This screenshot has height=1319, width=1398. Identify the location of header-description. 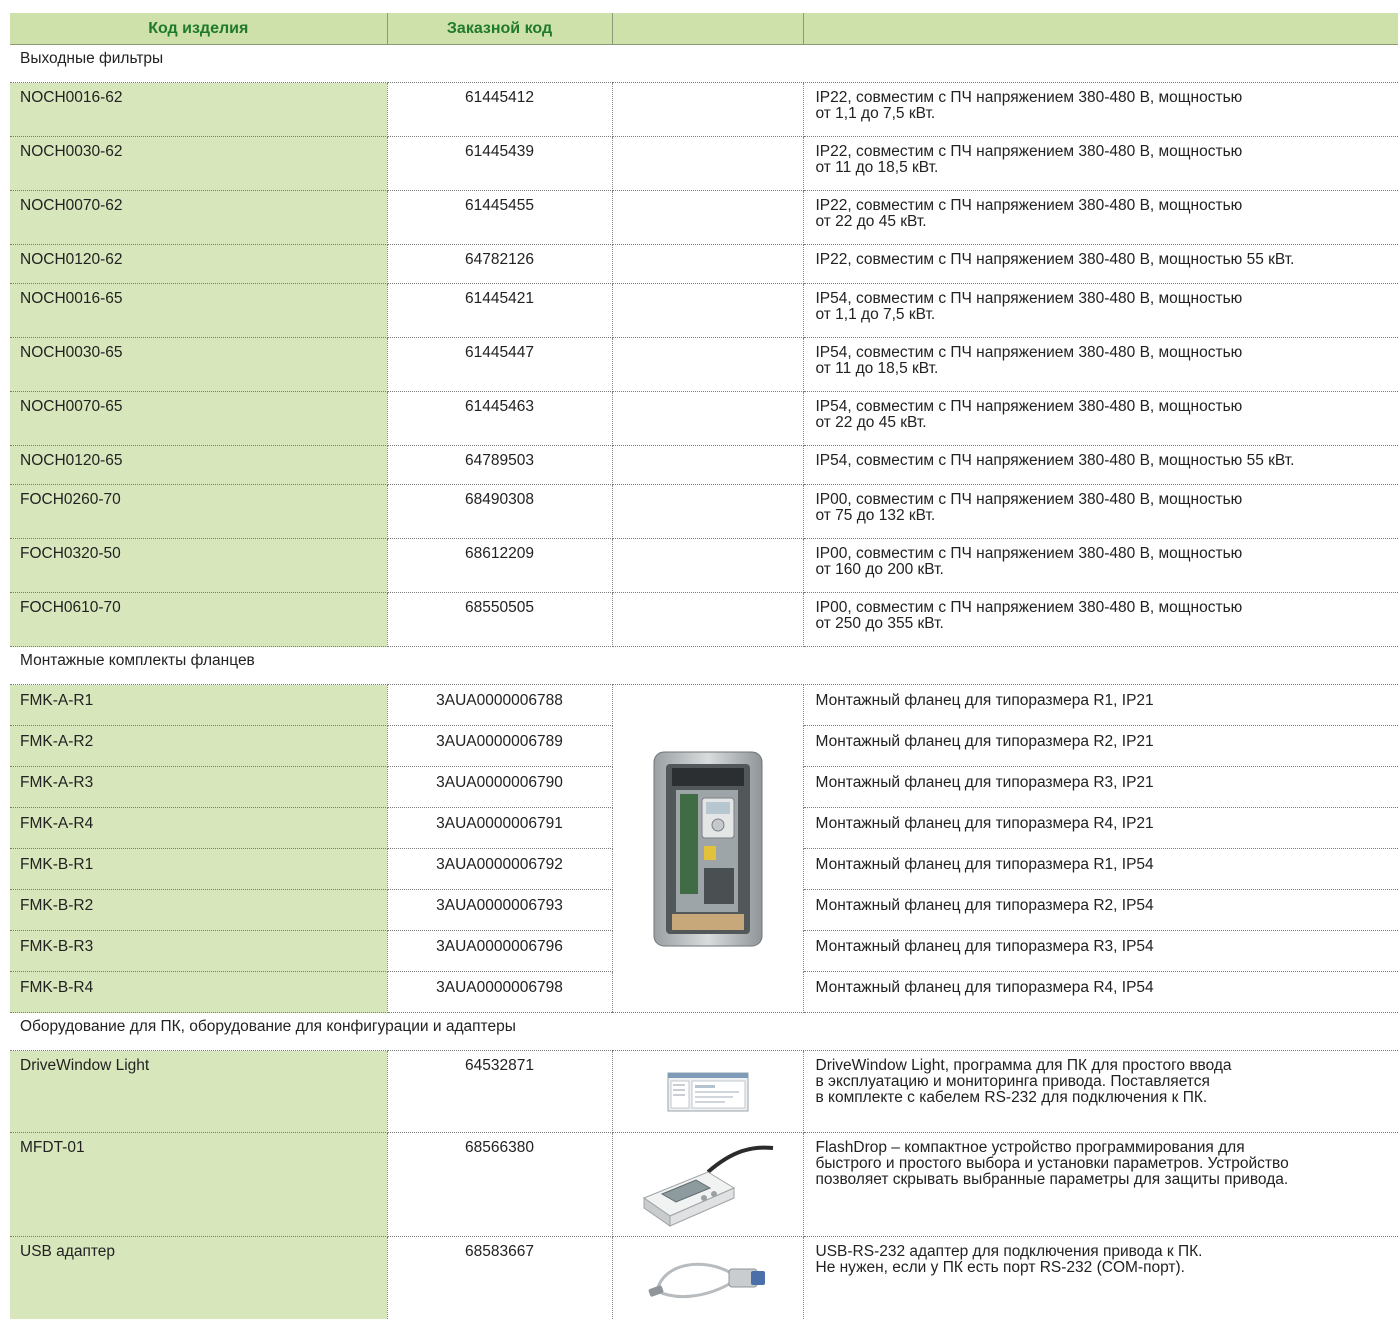
(1100, 29).